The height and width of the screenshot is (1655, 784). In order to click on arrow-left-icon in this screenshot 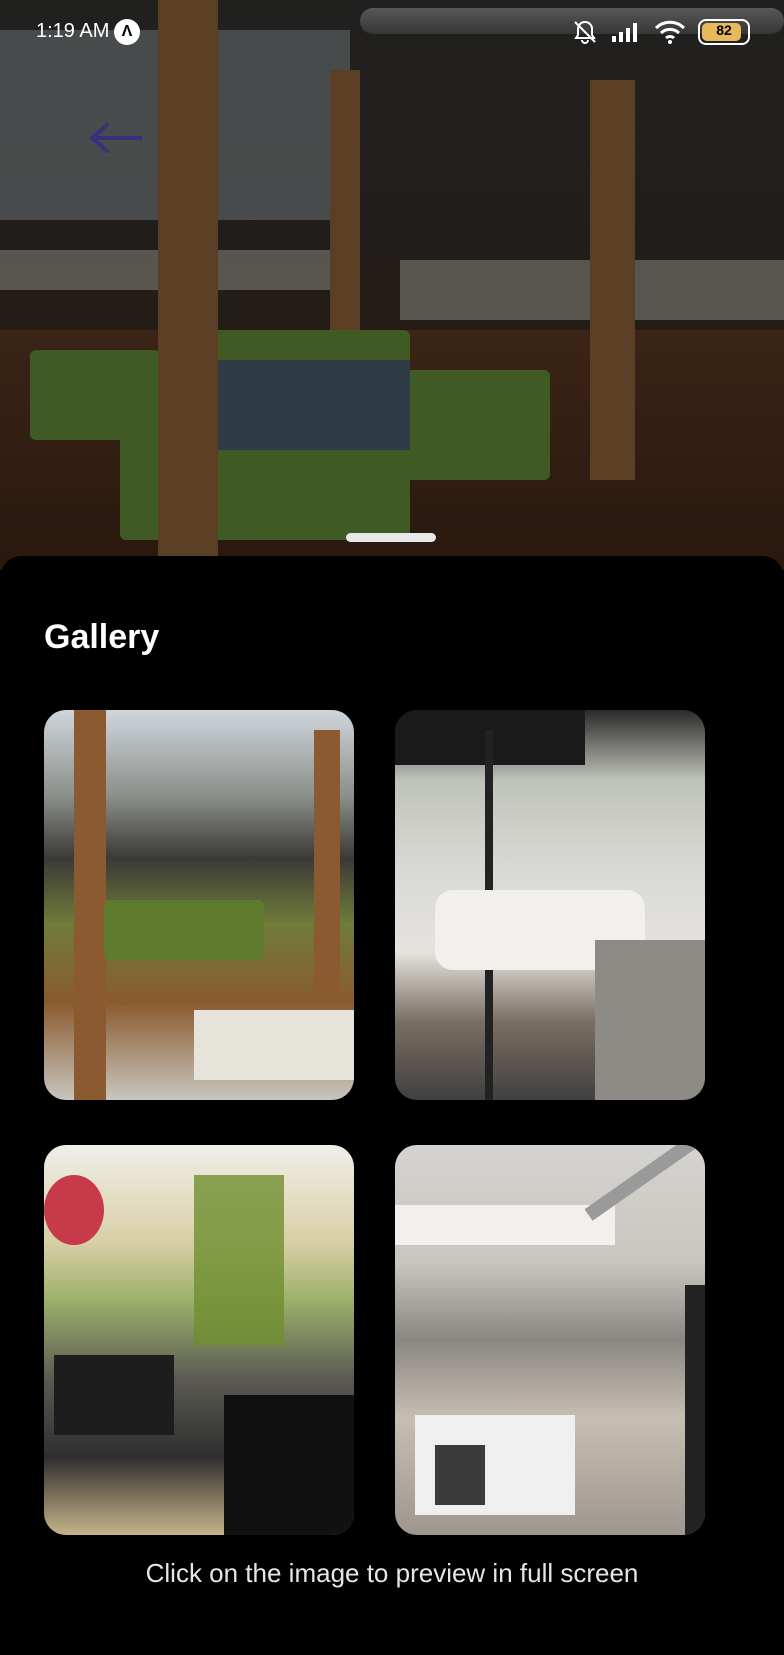, I will do `click(115, 138)`.